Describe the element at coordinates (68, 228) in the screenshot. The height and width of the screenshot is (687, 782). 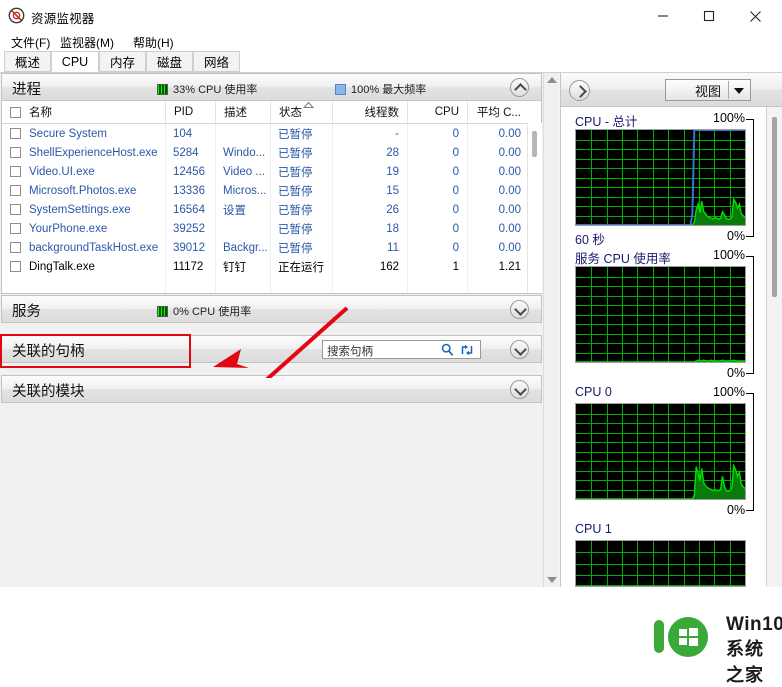
I see `cell-name-label: YourPhone.exe` at that location.